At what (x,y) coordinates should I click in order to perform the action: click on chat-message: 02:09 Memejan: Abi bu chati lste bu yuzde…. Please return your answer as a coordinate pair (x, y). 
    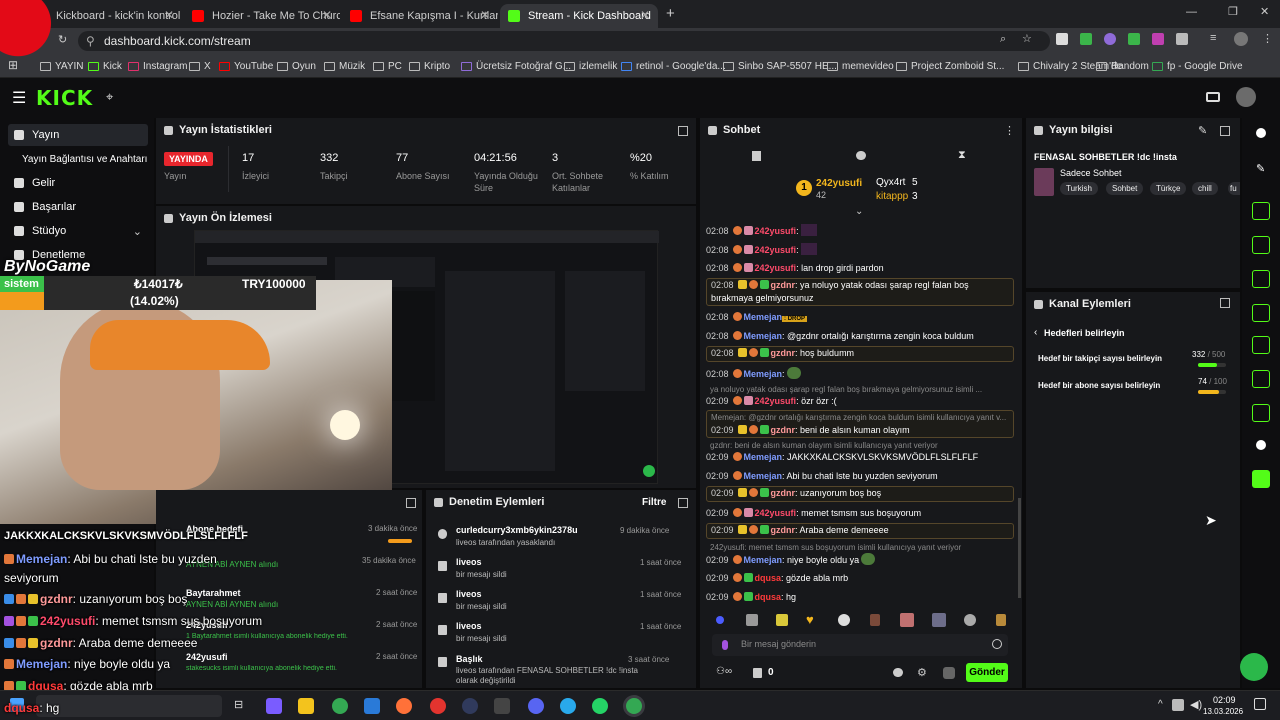
    Looking at the image, I should click on (860, 476).